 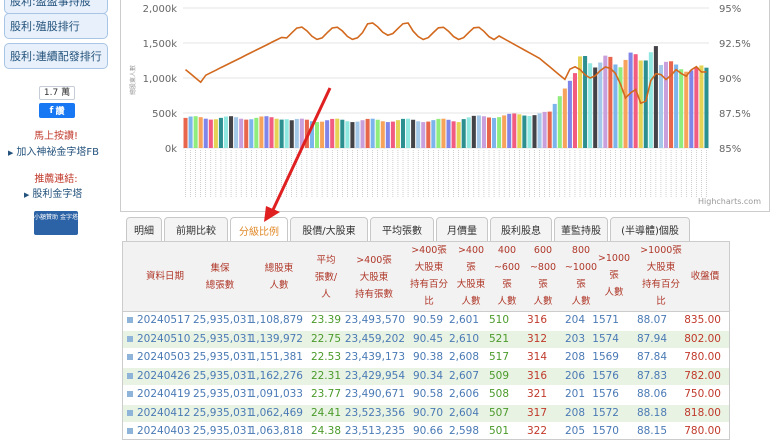 What do you see at coordinates (276, 357) in the screenshot?
I see `cell-holders: 1,151,381` at bounding box center [276, 357].